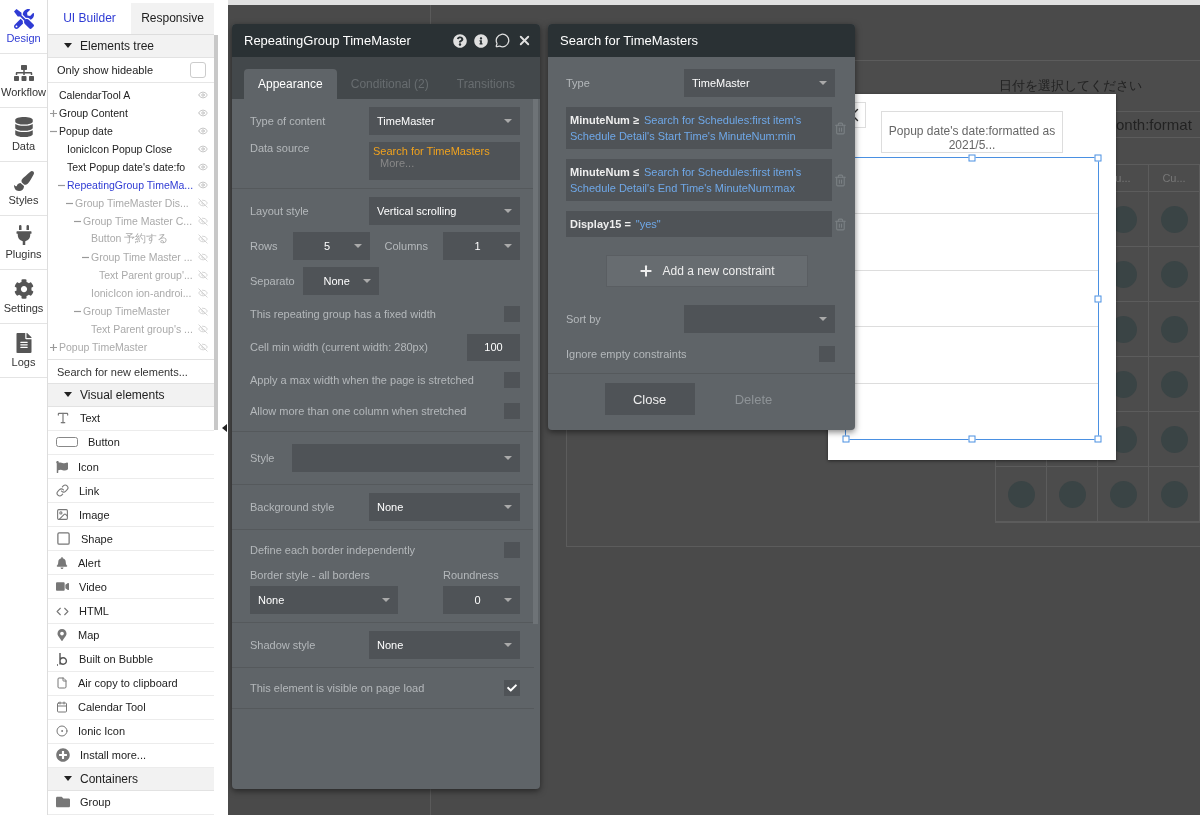 Image resolution: width=1200 pixels, height=815 pixels. What do you see at coordinates (23, 81) in the screenshot?
I see `nav-item: Workflow` at bounding box center [23, 81].